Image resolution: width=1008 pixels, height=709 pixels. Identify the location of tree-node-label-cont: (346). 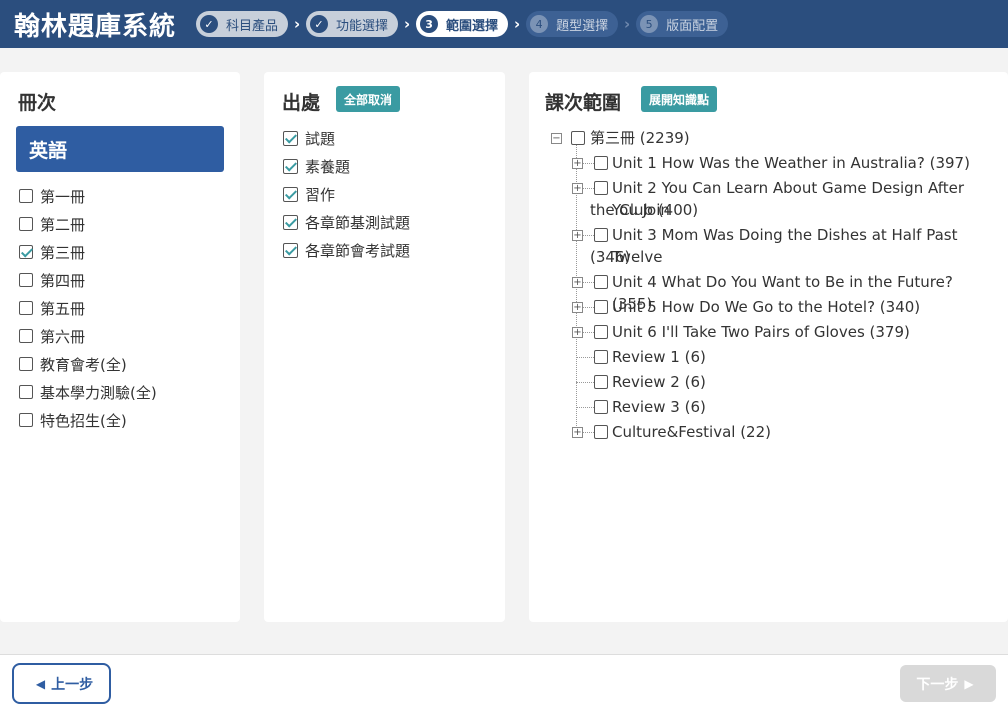
(610, 257).